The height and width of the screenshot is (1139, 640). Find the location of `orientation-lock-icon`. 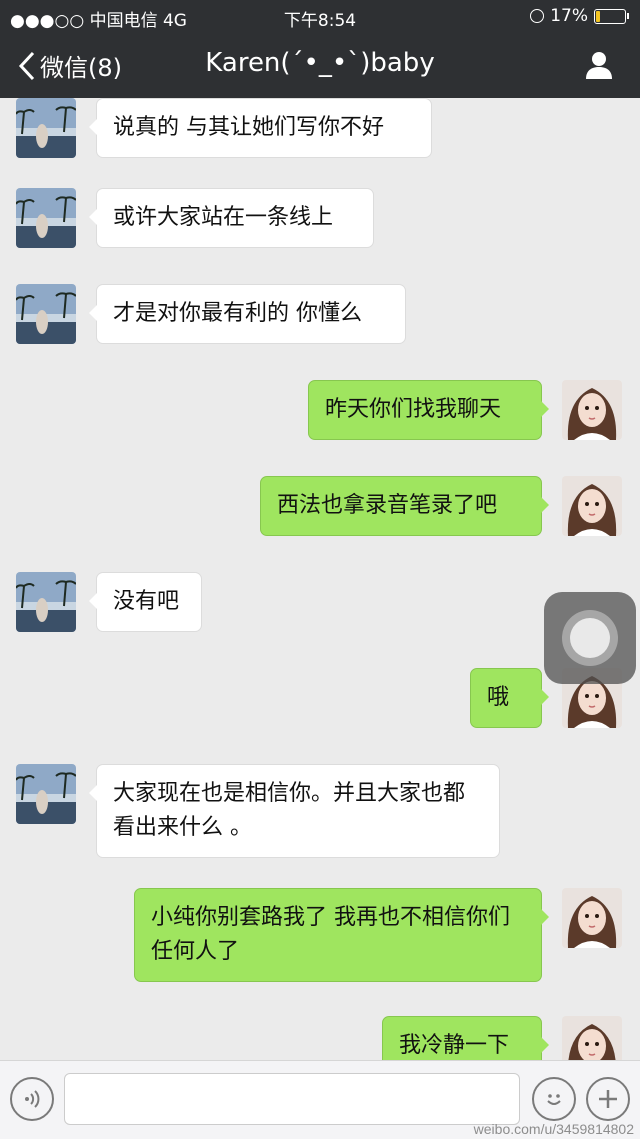

orientation-lock-icon is located at coordinates (537, 16).